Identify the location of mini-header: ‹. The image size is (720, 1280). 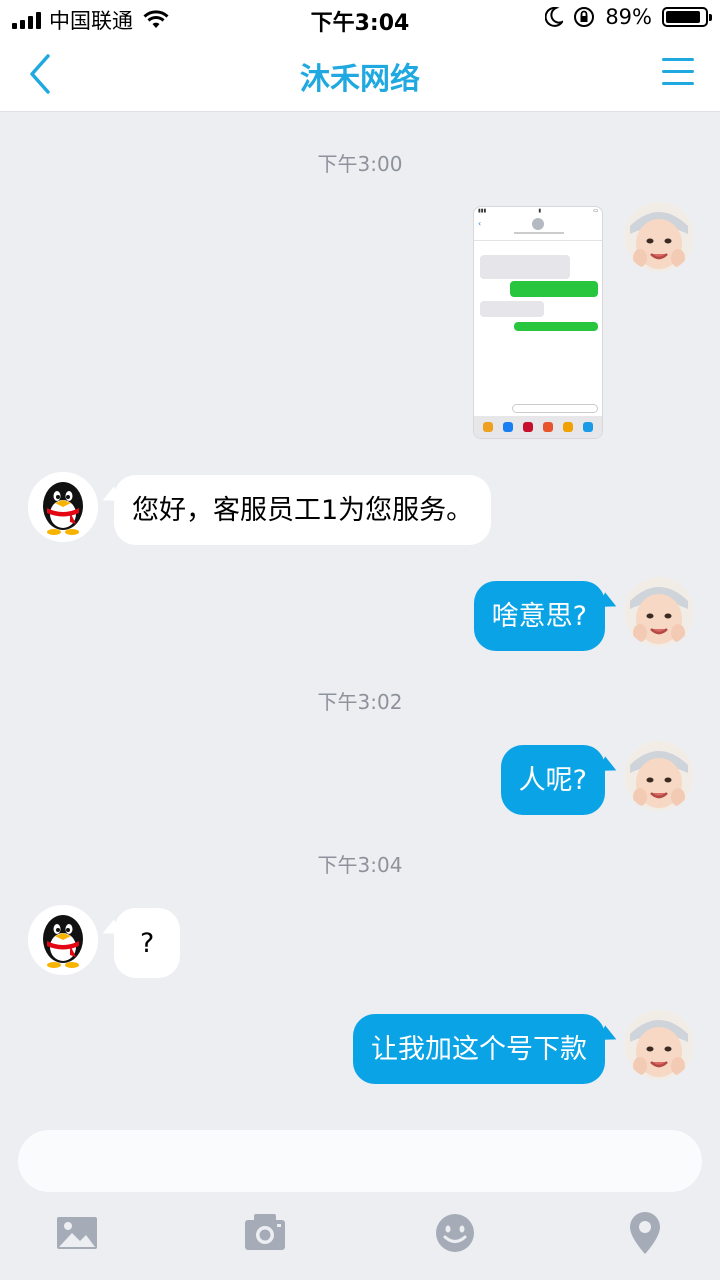
(538, 228).